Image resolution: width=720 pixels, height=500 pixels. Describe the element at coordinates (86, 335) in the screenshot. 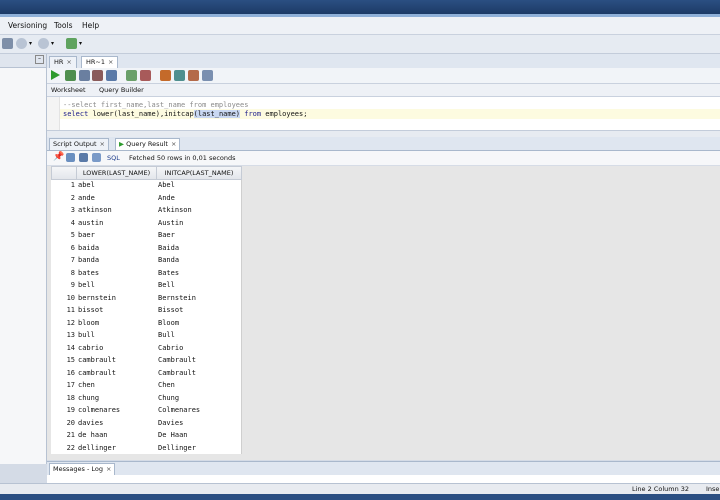

I see `cell-lower-last-name: bull` at that location.